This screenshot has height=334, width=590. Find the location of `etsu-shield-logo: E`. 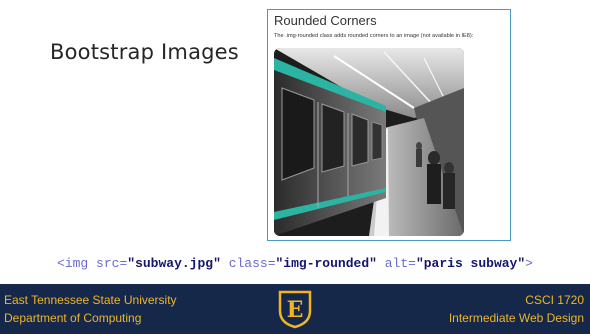

etsu-shield-logo: E is located at coordinates (295, 309).